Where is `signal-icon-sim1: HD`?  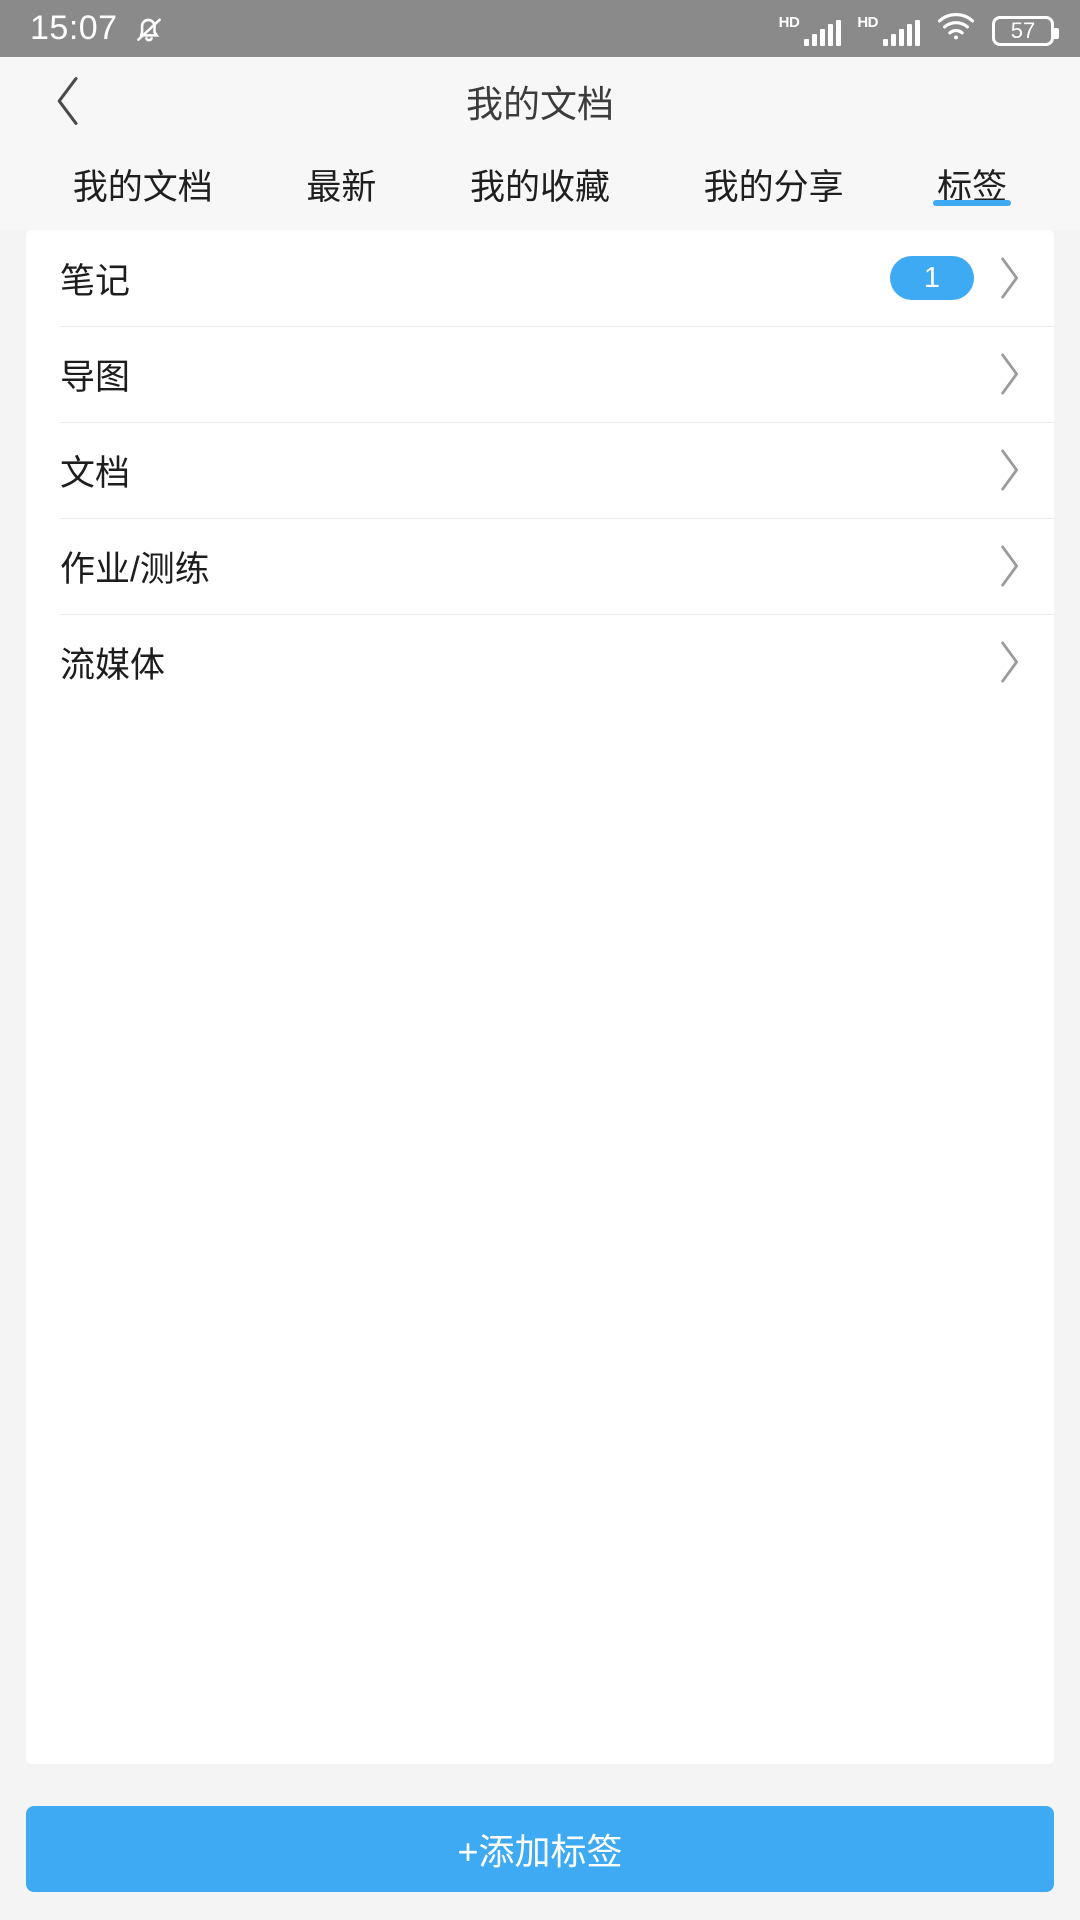 signal-icon-sim1: HD is located at coordinates (810, 30).